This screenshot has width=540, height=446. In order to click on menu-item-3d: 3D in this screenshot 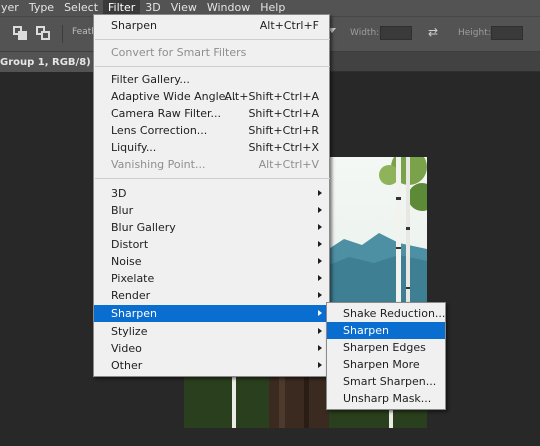, I will do `click(211, 193)`.